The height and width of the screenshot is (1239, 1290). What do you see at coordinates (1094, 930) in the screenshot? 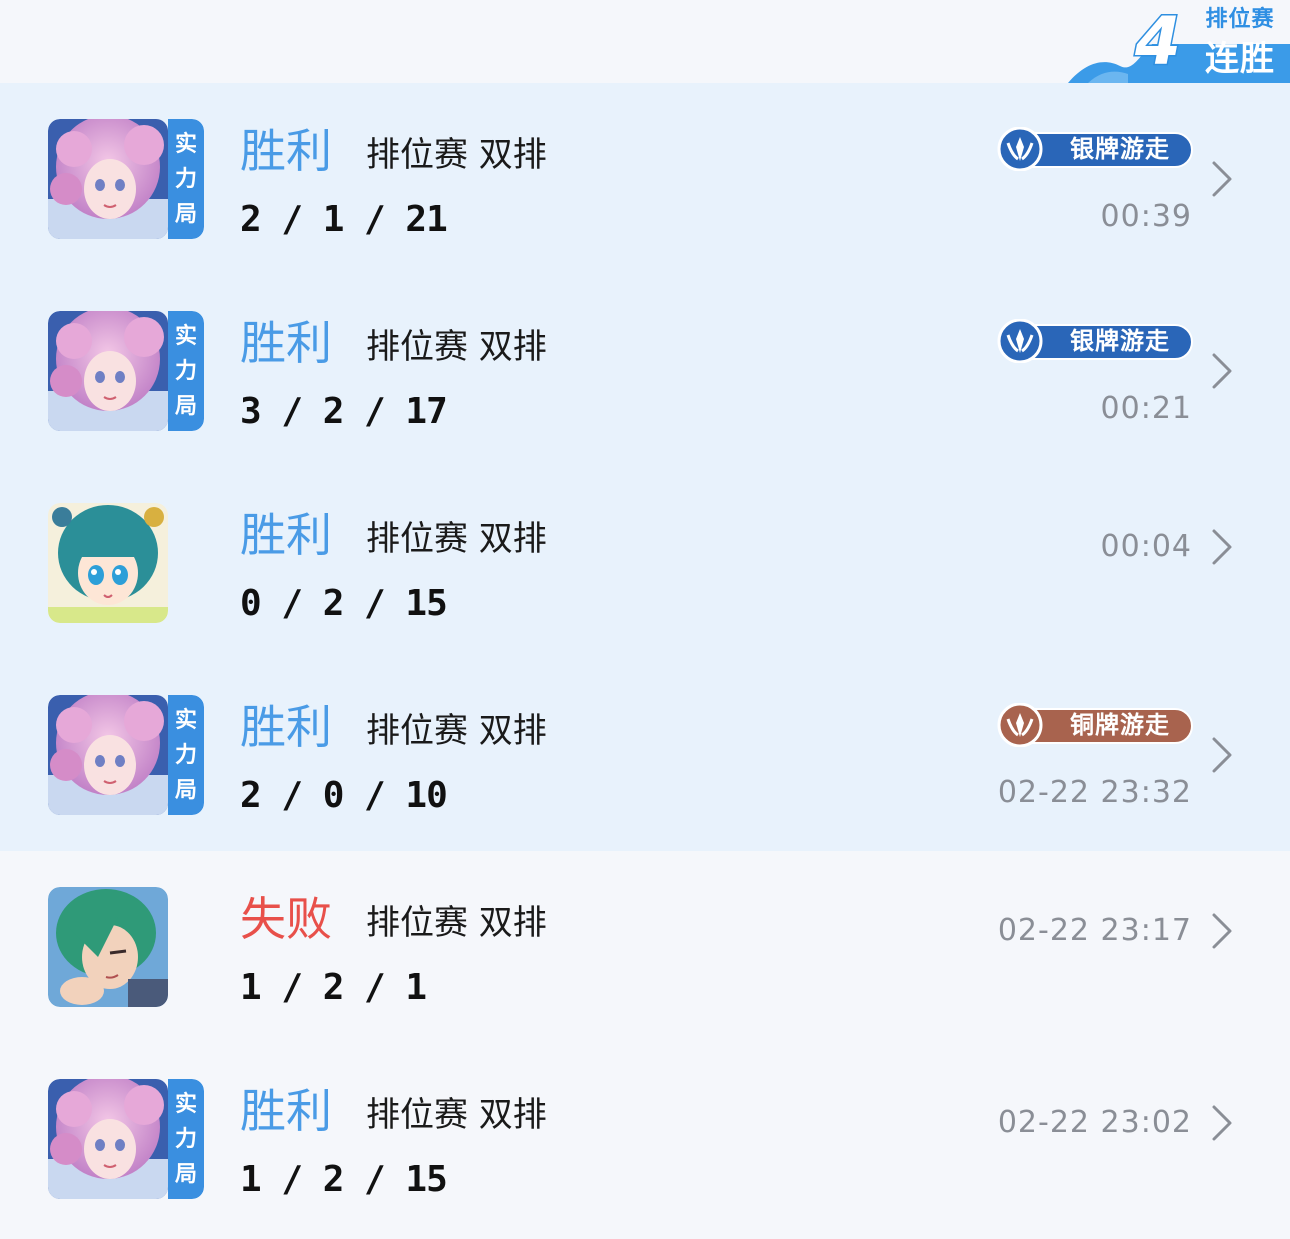
I see `match-time: 02-22 23:17` at bounding box center [1094, 930].